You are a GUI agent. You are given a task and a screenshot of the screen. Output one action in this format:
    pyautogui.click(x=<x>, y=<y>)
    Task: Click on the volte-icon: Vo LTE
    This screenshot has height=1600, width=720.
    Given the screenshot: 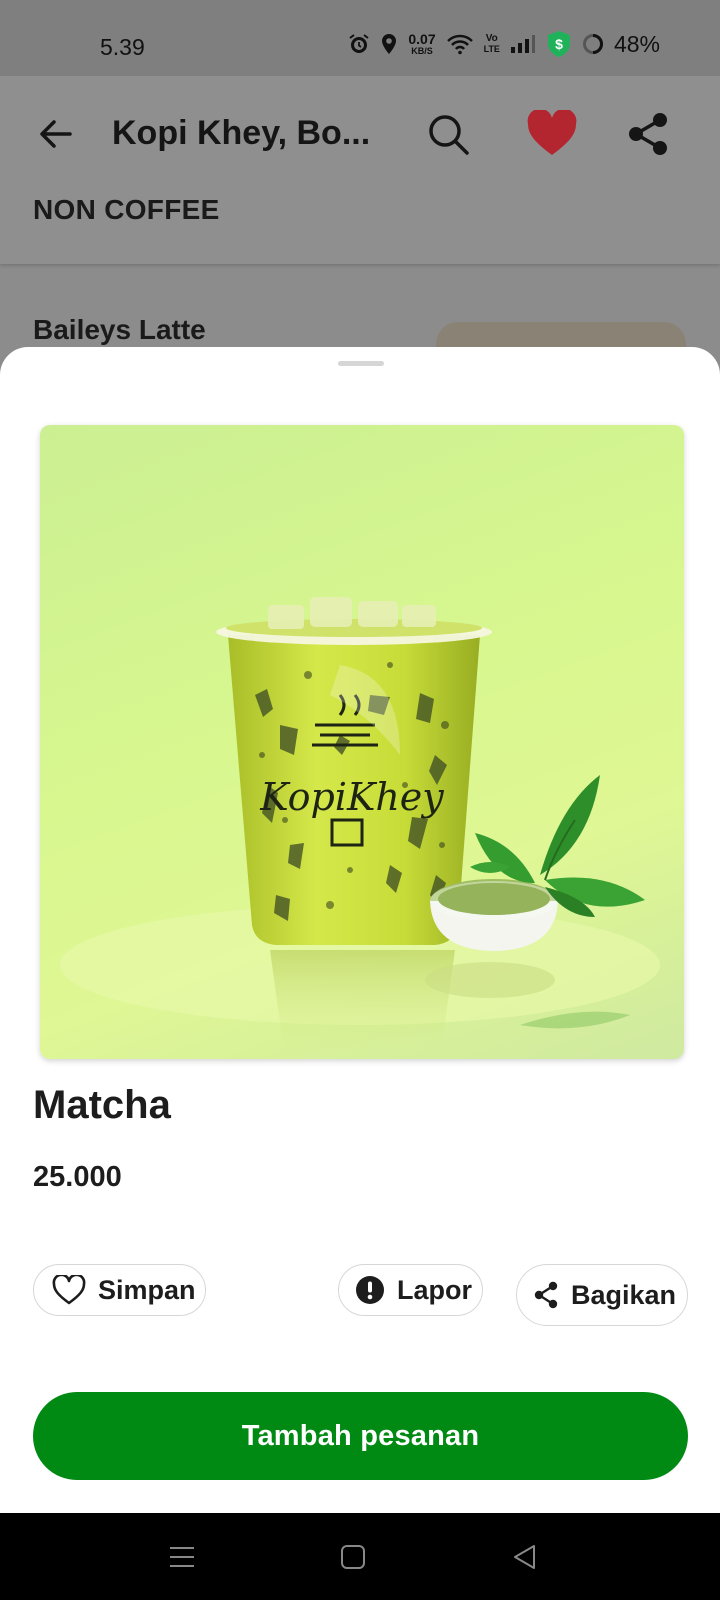 What is the action you would take?
    pyautogui.click(x=491, y=44)
    